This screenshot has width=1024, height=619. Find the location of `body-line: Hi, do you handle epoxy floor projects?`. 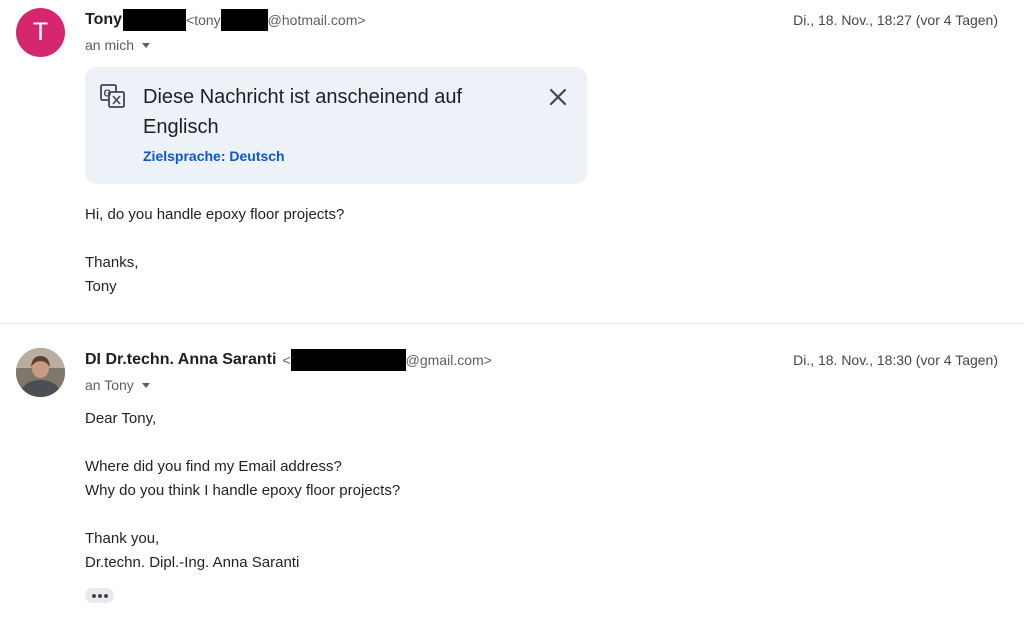

body-line: Hi, do you handle epoxy floor projects? is located at coordinates (215, 214).